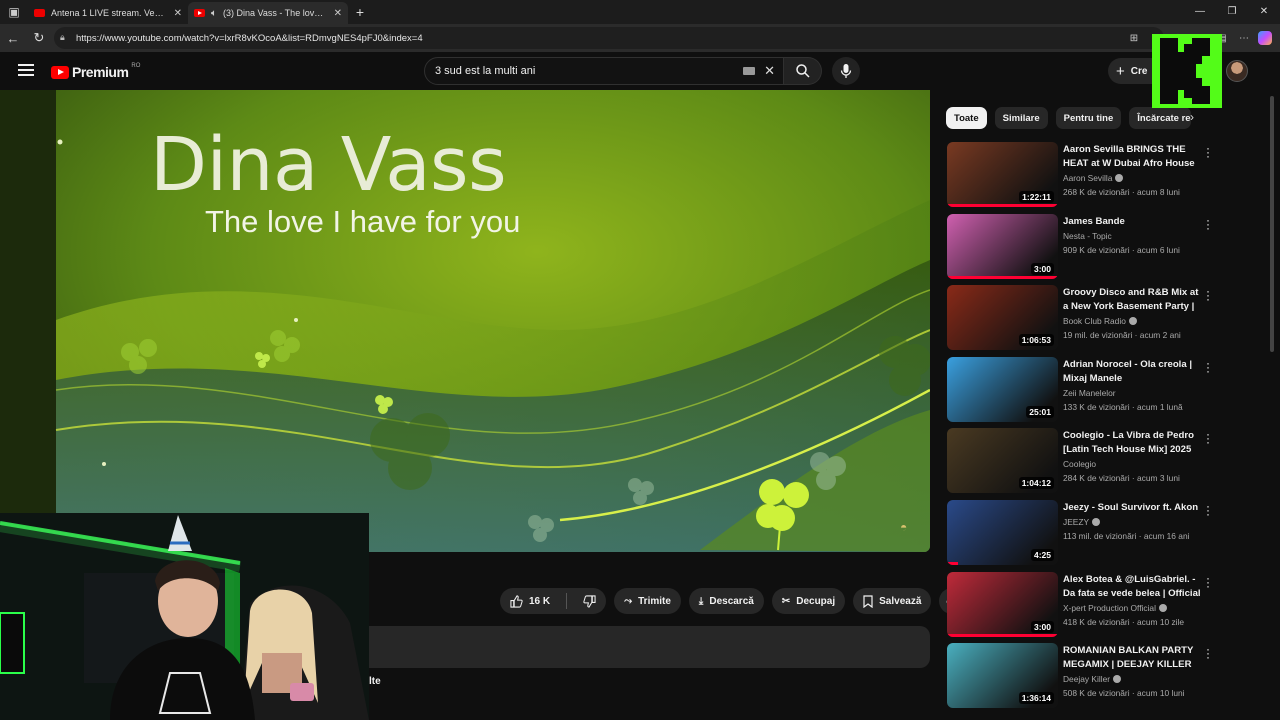 This screenshot has width=1280, height=720. Describe the element at coordinates (1232, 12) in the screenshot. I see `maximize-icon: ❐` at that location.